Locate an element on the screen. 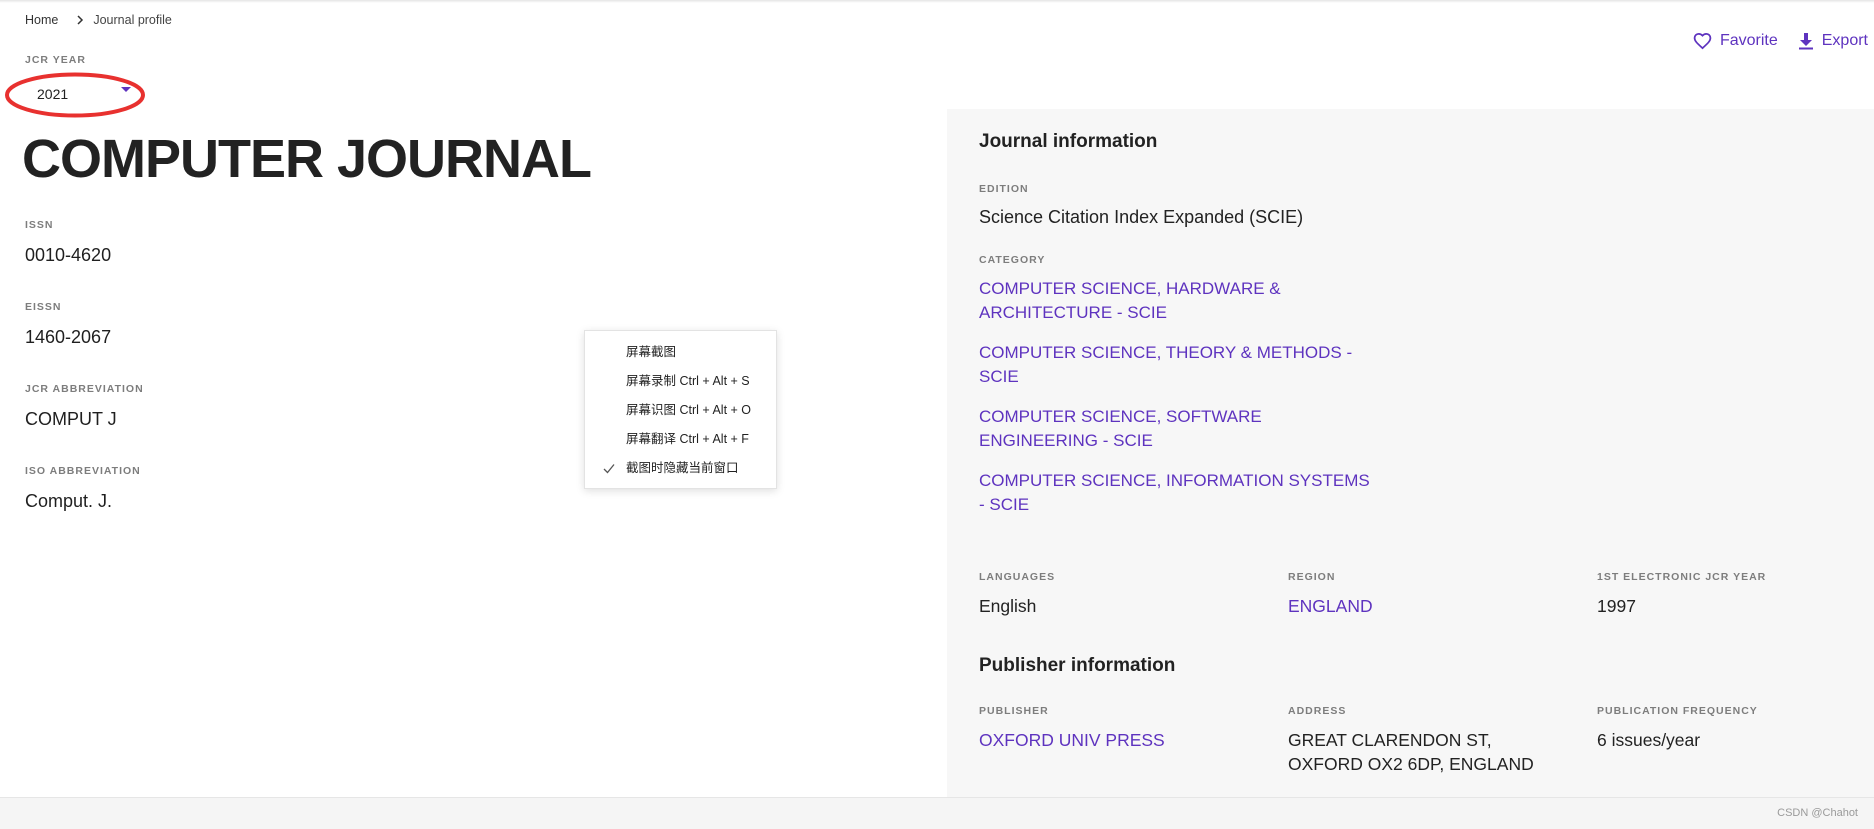 The height and width of the screenshot is (829, 1874). context-menu-item: 截图时隐藏当前窗口 is located at coordinates (680, 468).